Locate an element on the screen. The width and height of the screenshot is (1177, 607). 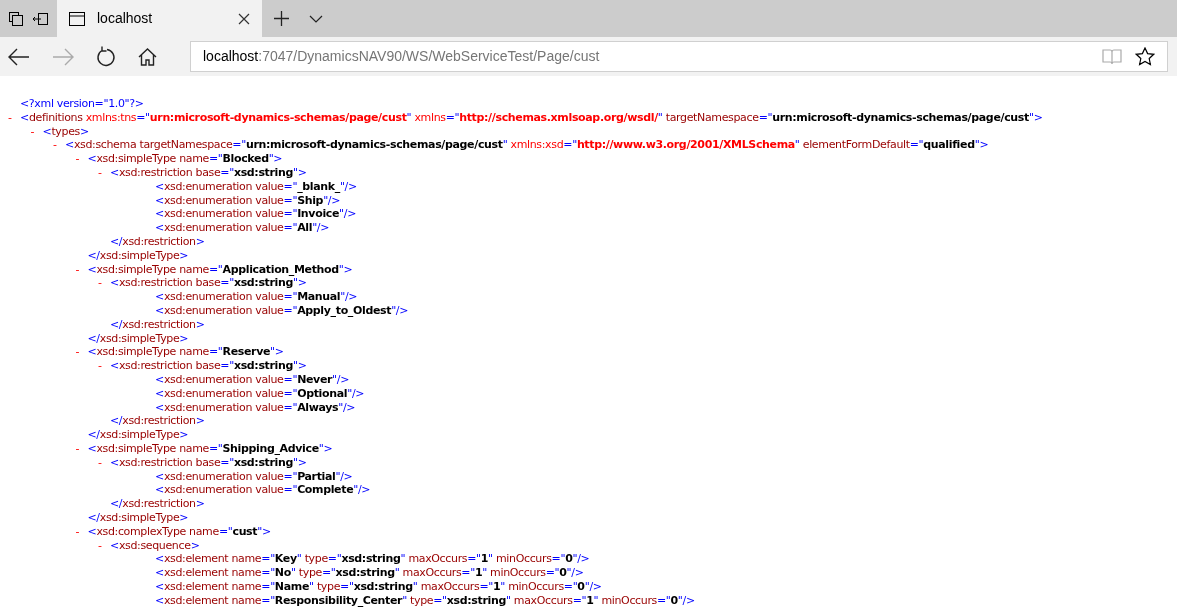
xml-line: <xsd:enumeration value="Always"/> is located at coordinates (255, 407).